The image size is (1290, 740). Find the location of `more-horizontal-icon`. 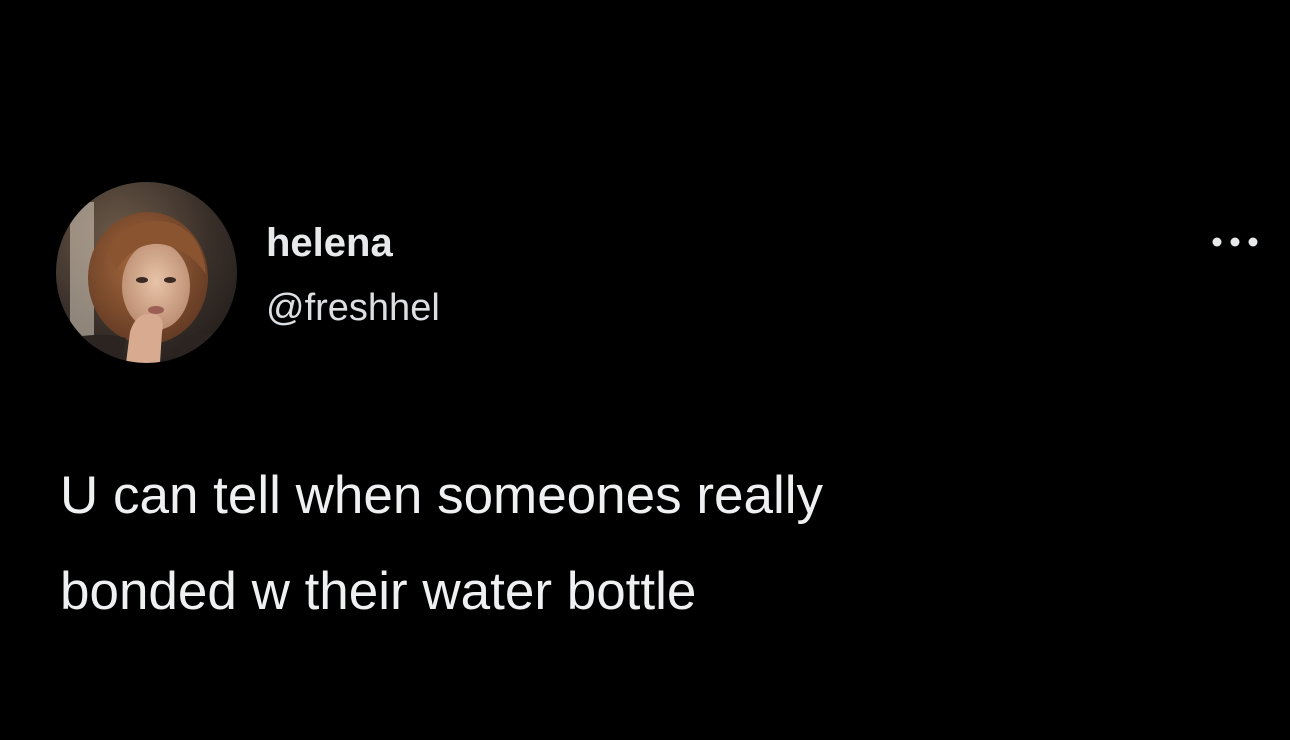

more-horizontal-icon is located at coordinates (1235, 242).